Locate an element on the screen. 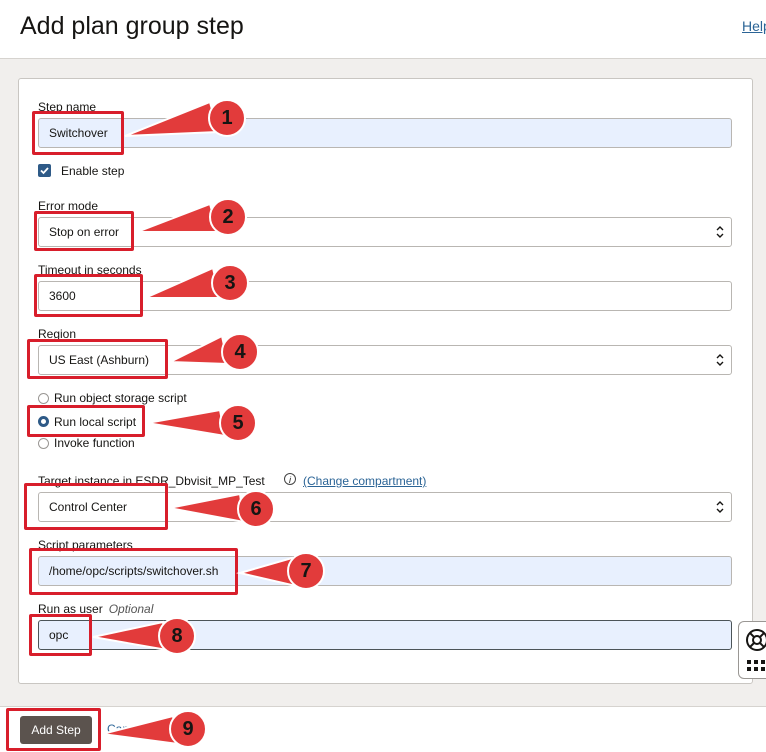 This screenshot has width=766, height=752. error-mode-select: Stop on error is located at coordinates (385, 232).